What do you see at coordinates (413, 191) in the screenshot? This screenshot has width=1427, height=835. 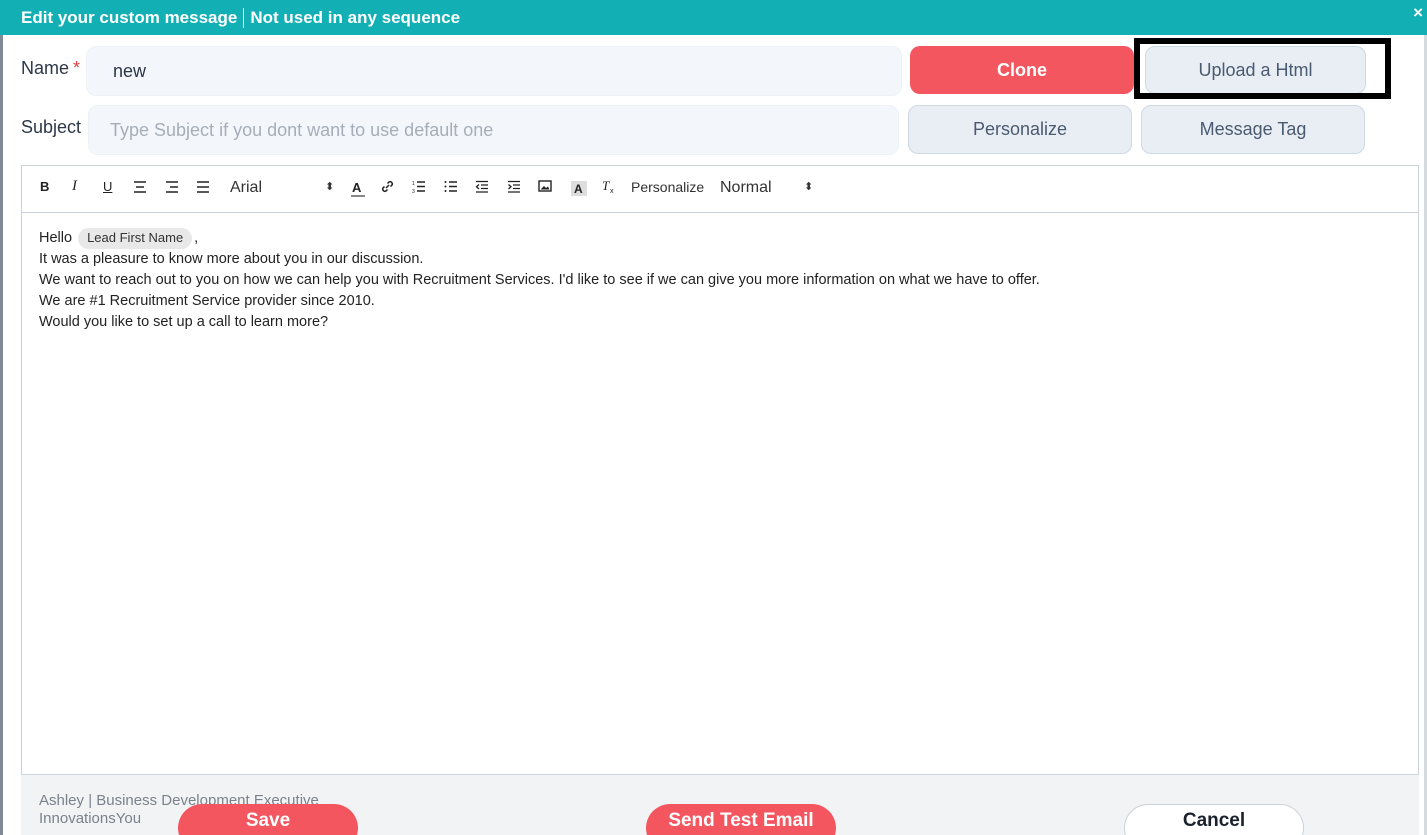 I see `svg-text: 3` at bounding box center [413, 191].